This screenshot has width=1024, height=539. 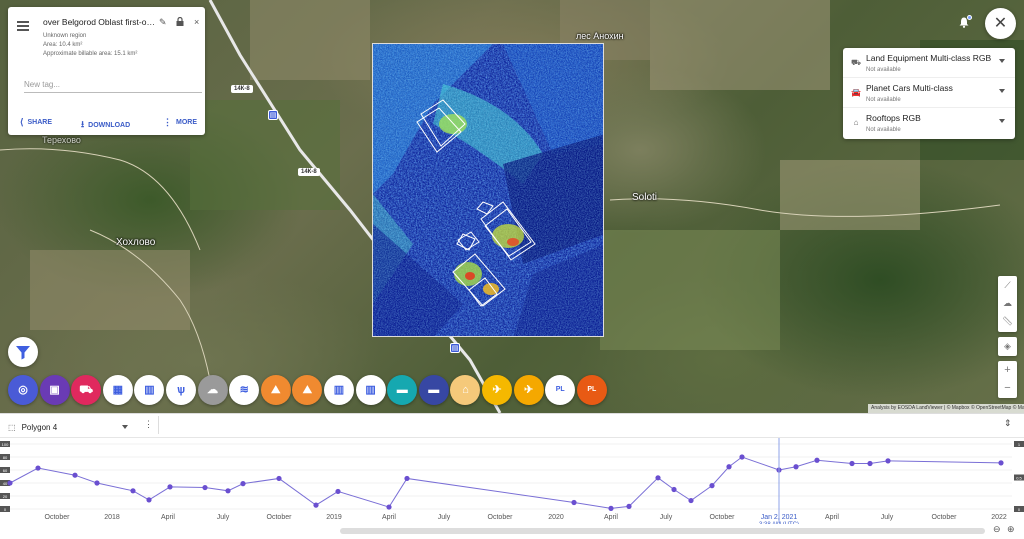 I want to click on layer-name: Rooftops RGB, so click(x=893, y=118).